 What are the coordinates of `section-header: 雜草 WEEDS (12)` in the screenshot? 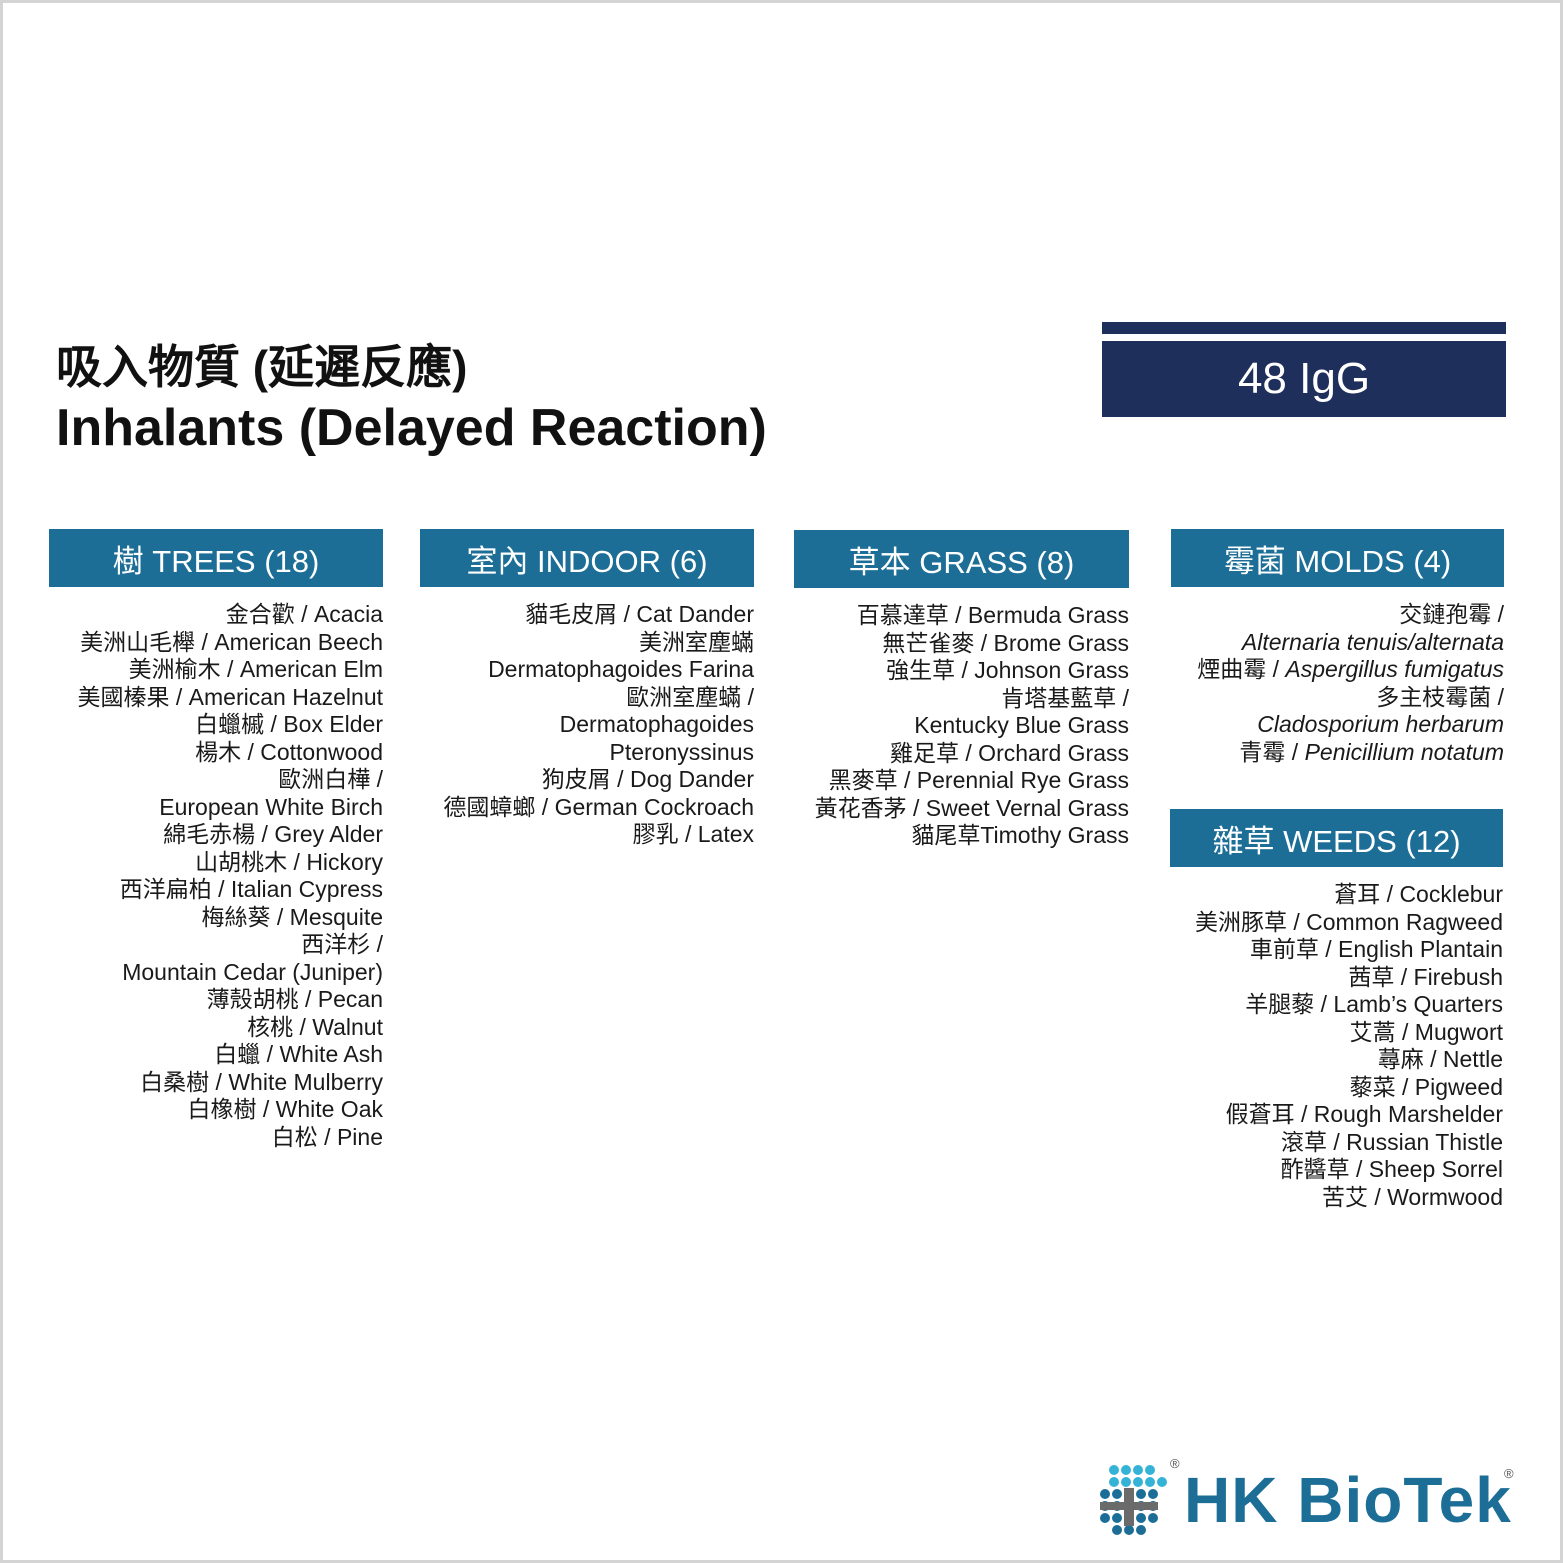 It's located at (1336, 838).